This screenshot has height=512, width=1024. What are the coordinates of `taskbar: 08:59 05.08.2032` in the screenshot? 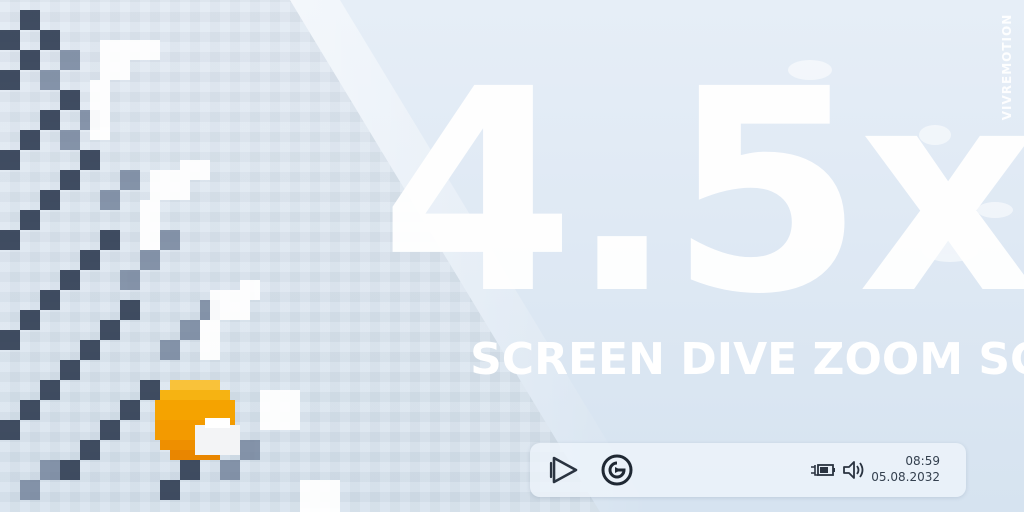 It's located at (748, 470).